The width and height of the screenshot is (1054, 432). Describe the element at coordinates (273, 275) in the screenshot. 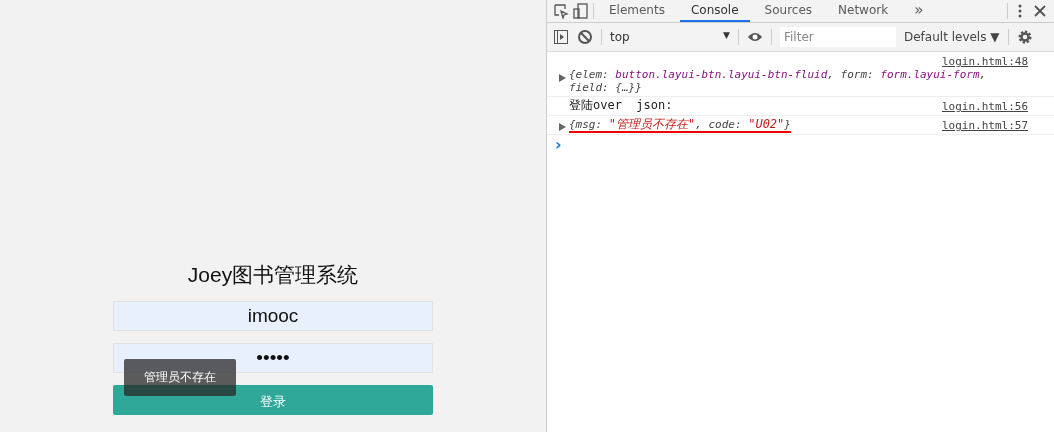

I see `login-title: Joey图书管理系统` at that location.